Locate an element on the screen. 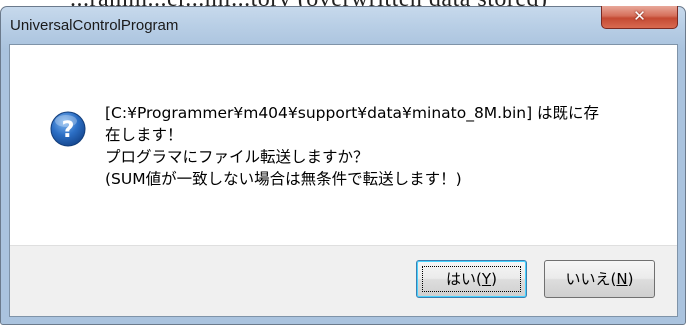  message-line: プログラマにファイル転送しますか？ is located at coordinates (237, 157).